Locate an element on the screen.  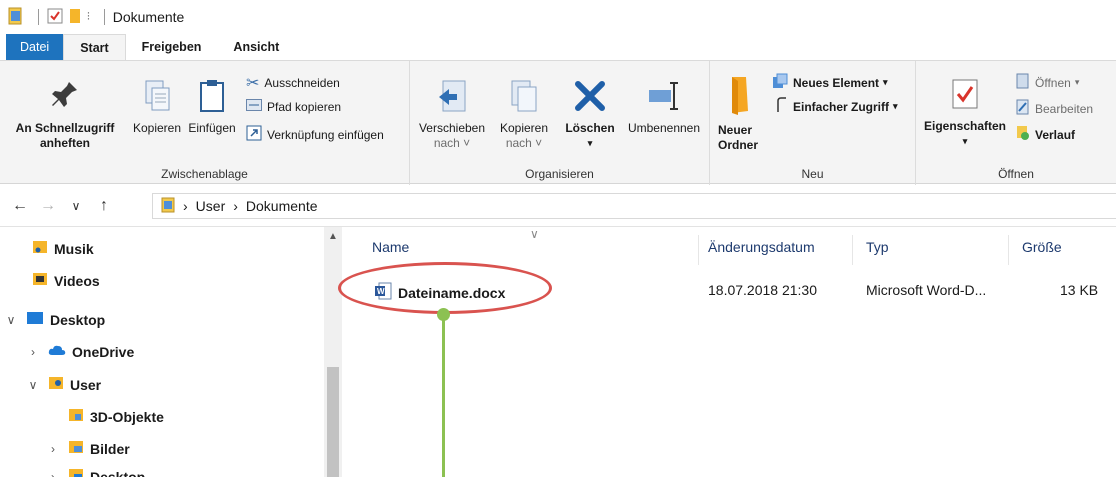
rename-button: Umbenennen is located at coordinates (664, 107).